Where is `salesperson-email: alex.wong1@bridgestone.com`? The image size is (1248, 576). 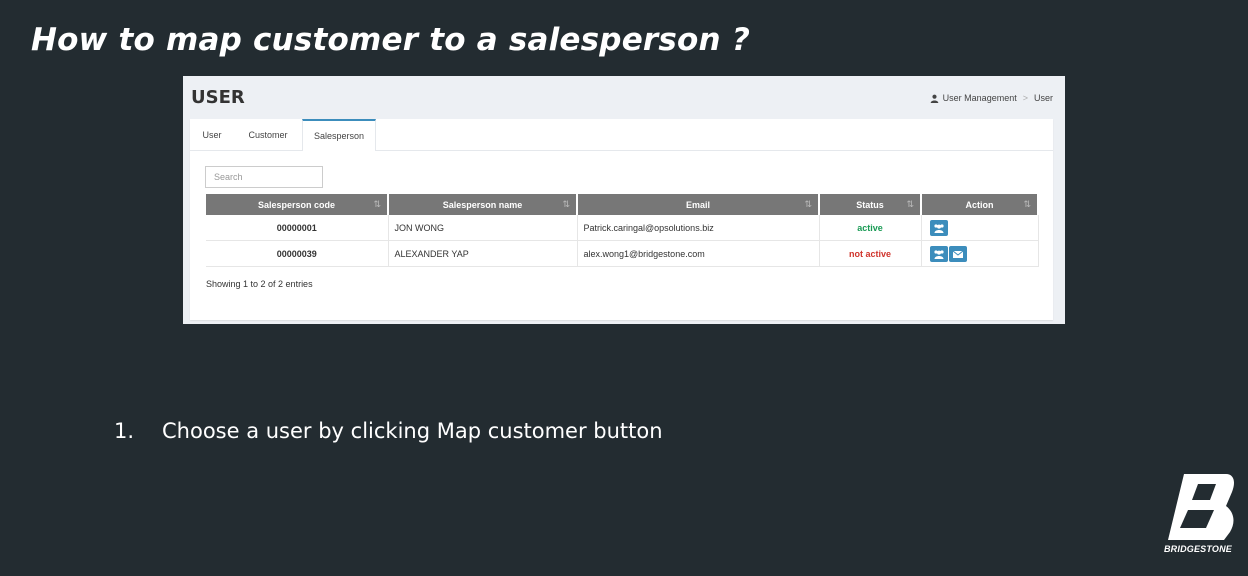 salesperson-email: alex.wong1@bridgestone.com is located at coordinates (698, 253).